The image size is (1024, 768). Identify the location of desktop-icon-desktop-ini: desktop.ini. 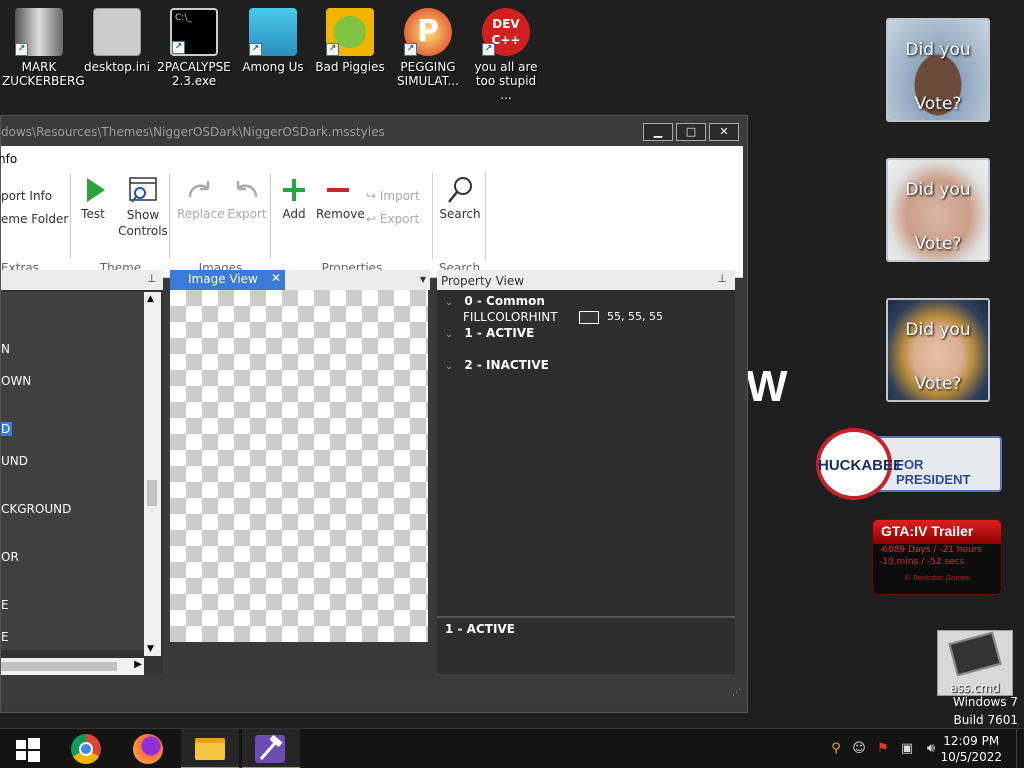
(117, 38).